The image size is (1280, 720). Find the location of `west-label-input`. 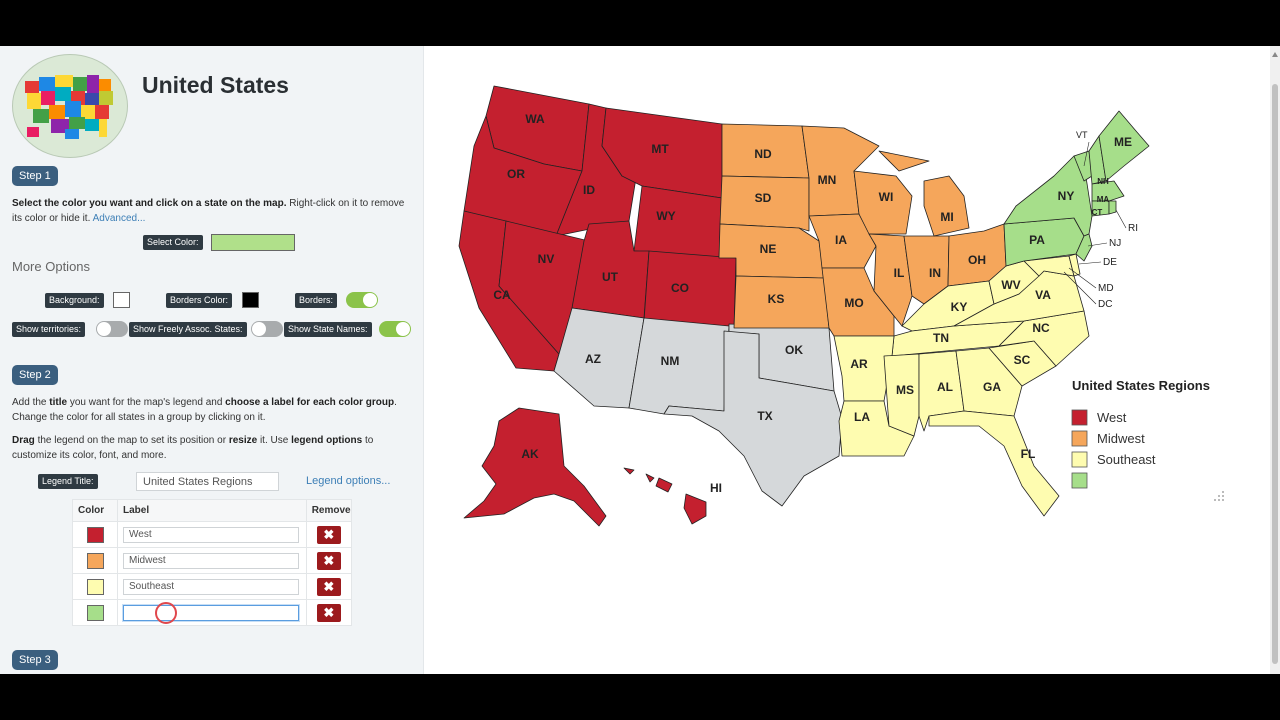

west-label-input is located at coordinates (211, 534).